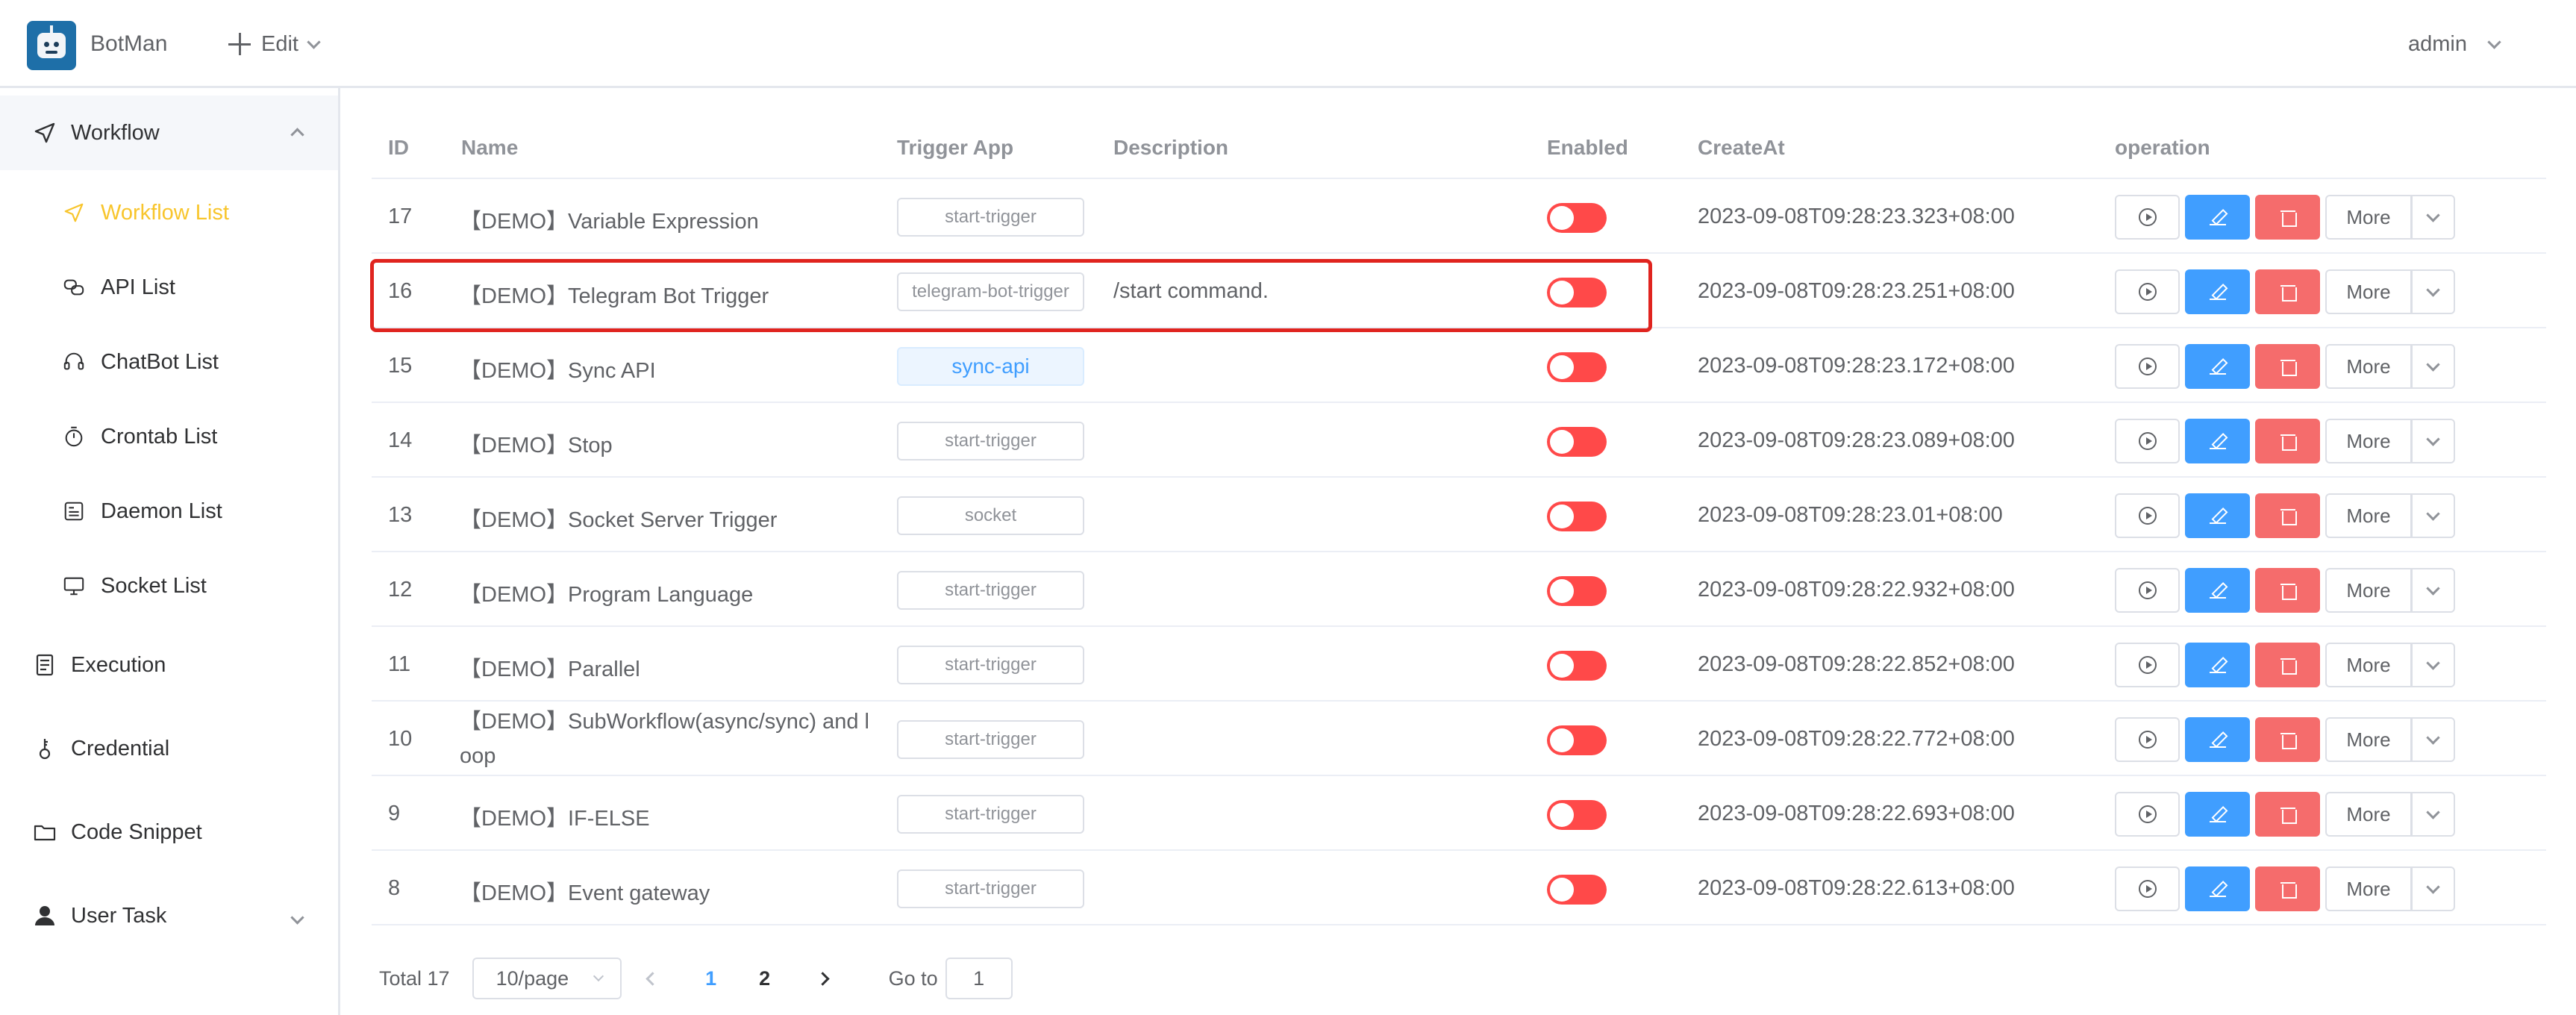 This screenshot has width=2576, height=1015. I want to click on goto-page-input: 1, so click(979, 978).